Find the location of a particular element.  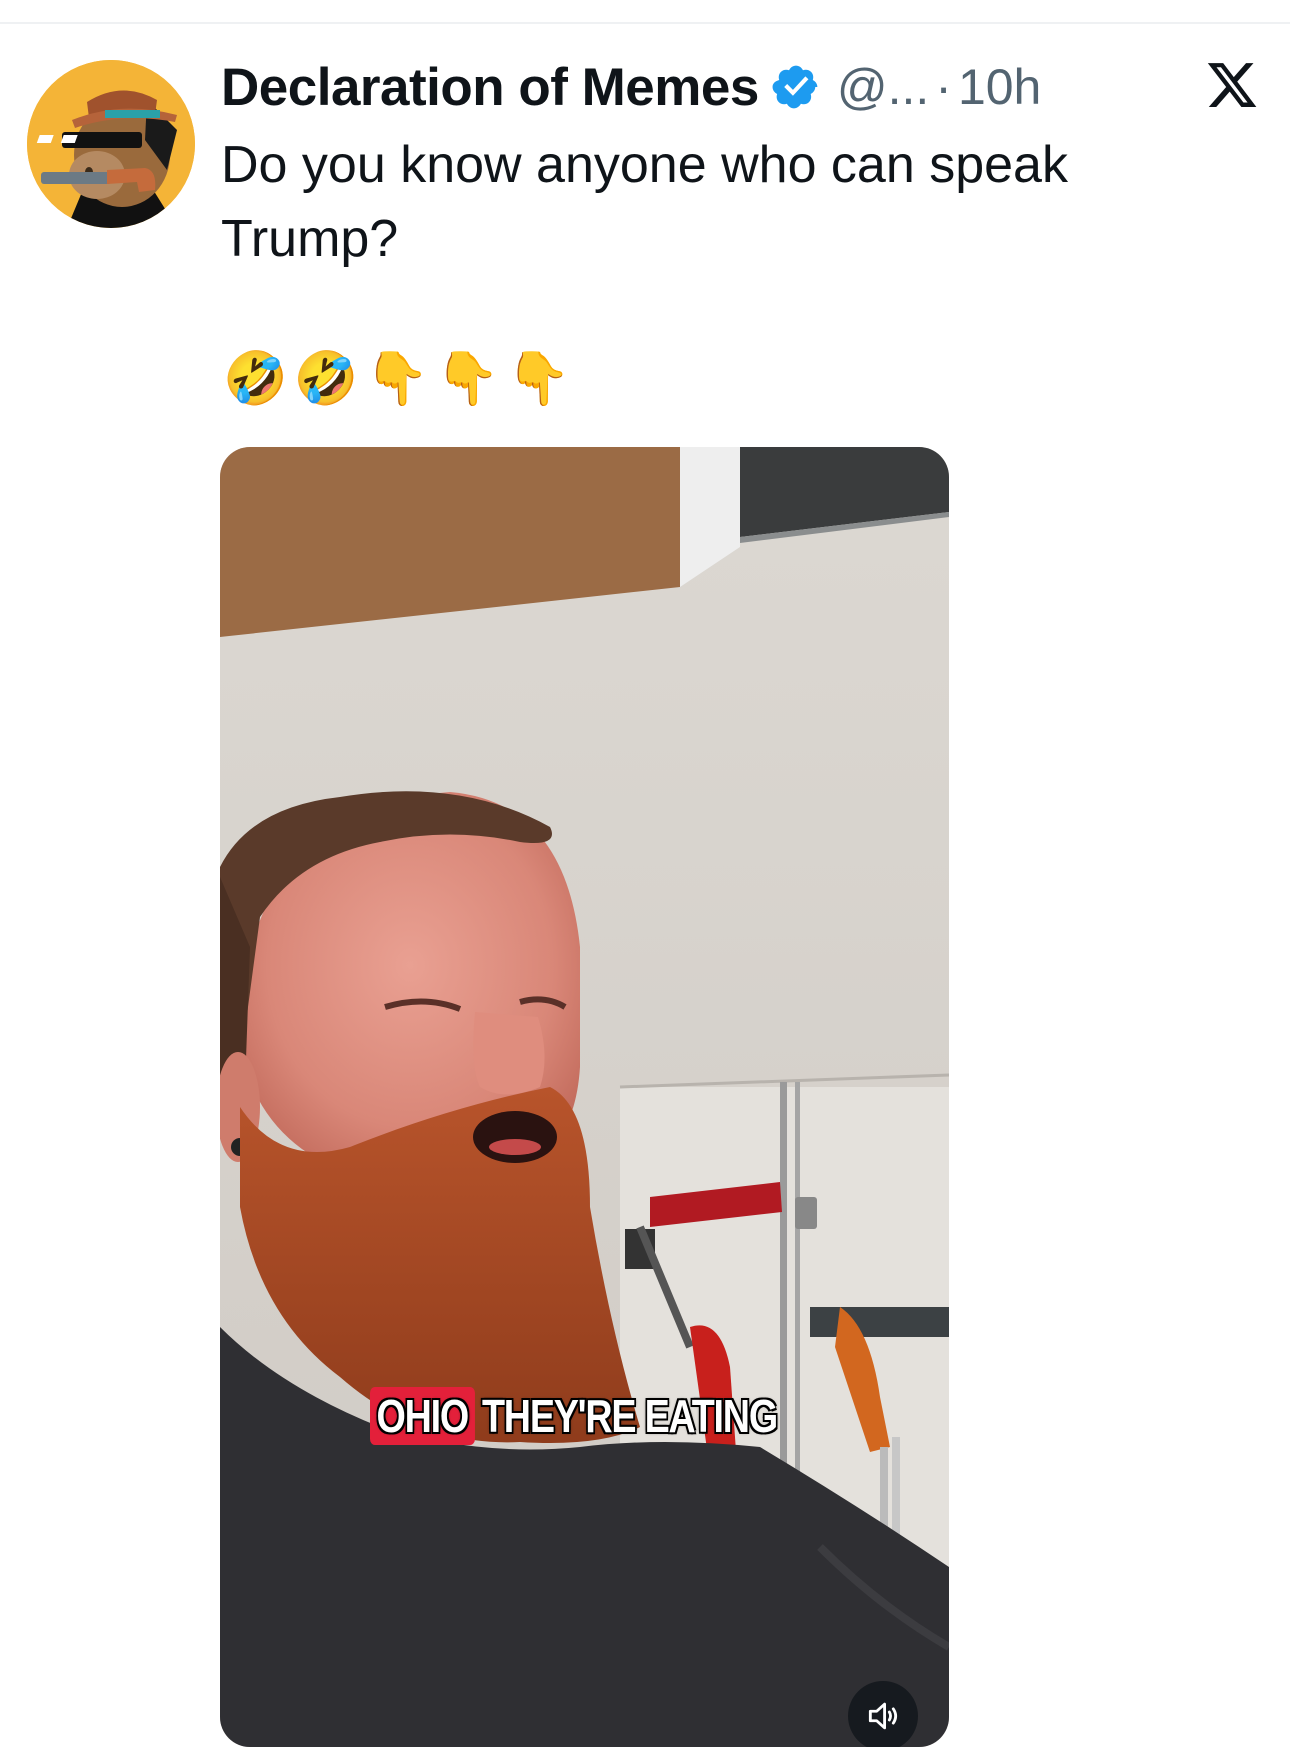

tweet-header: Declaration of Memes @... · 10h is located at coordinates (631, 87).